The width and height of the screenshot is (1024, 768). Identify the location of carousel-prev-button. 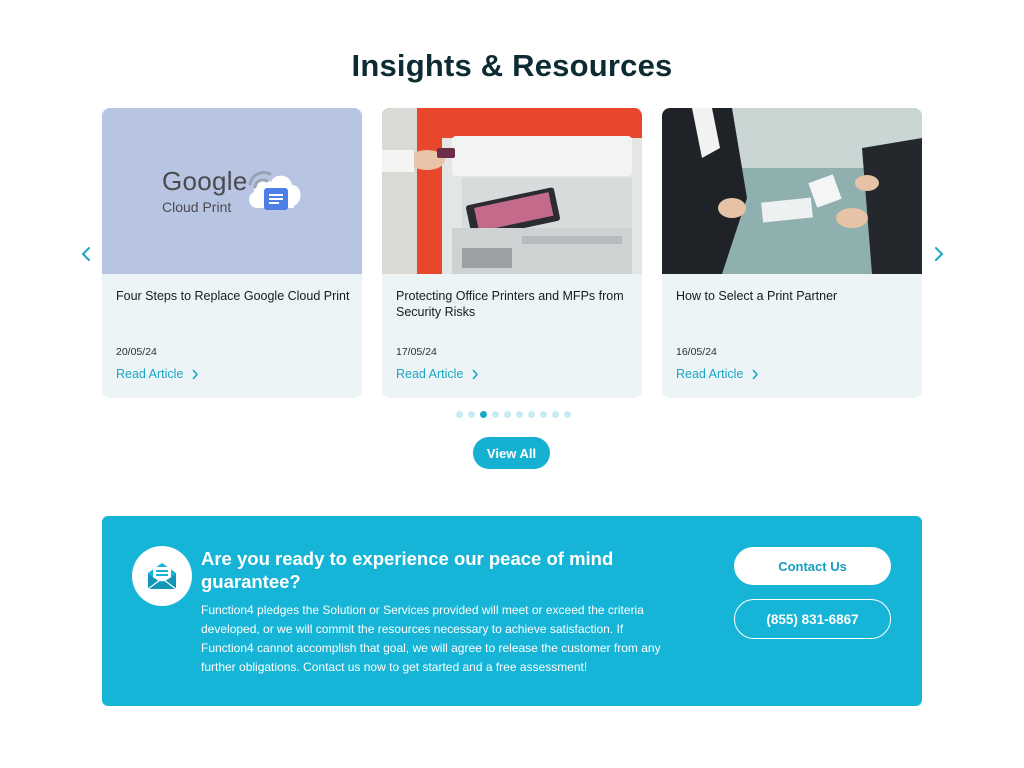
(86, 254).